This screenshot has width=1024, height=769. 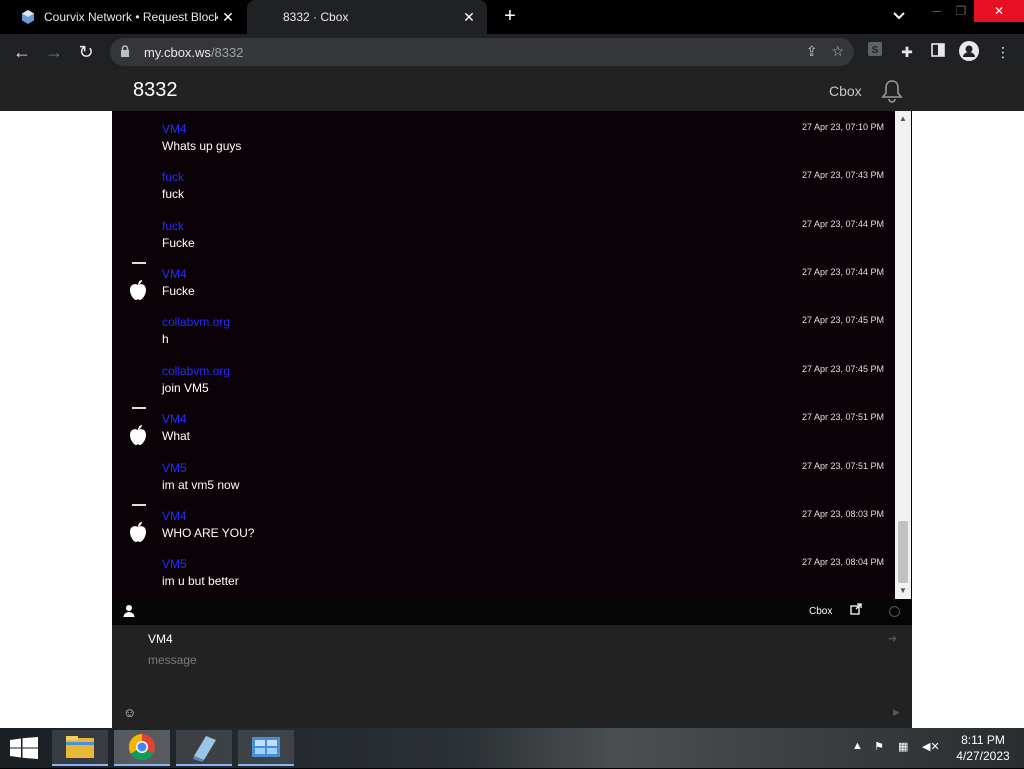 What do you see at coordinates (903, 746) in the screenshot?
I see `tray-network-icon: ▦` at bounding box center [903, 746].